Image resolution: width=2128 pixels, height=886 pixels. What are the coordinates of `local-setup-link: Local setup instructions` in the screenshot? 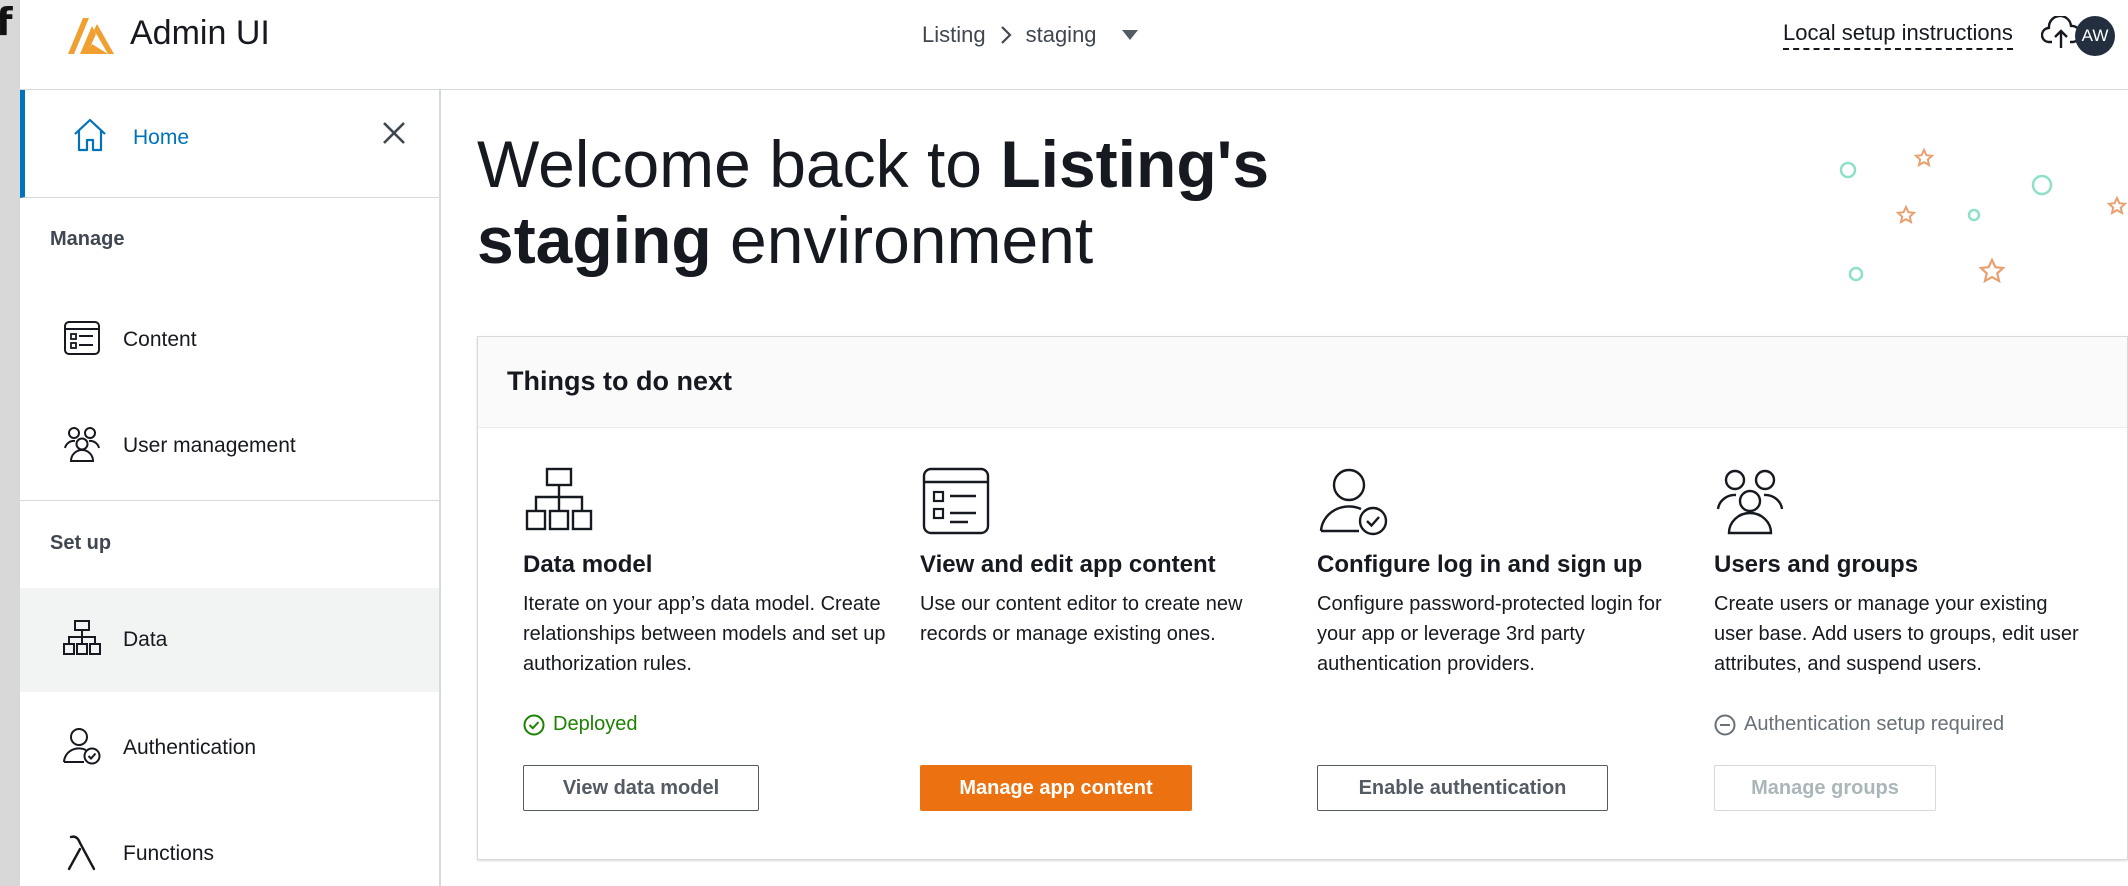 It's located at (1898, 35).